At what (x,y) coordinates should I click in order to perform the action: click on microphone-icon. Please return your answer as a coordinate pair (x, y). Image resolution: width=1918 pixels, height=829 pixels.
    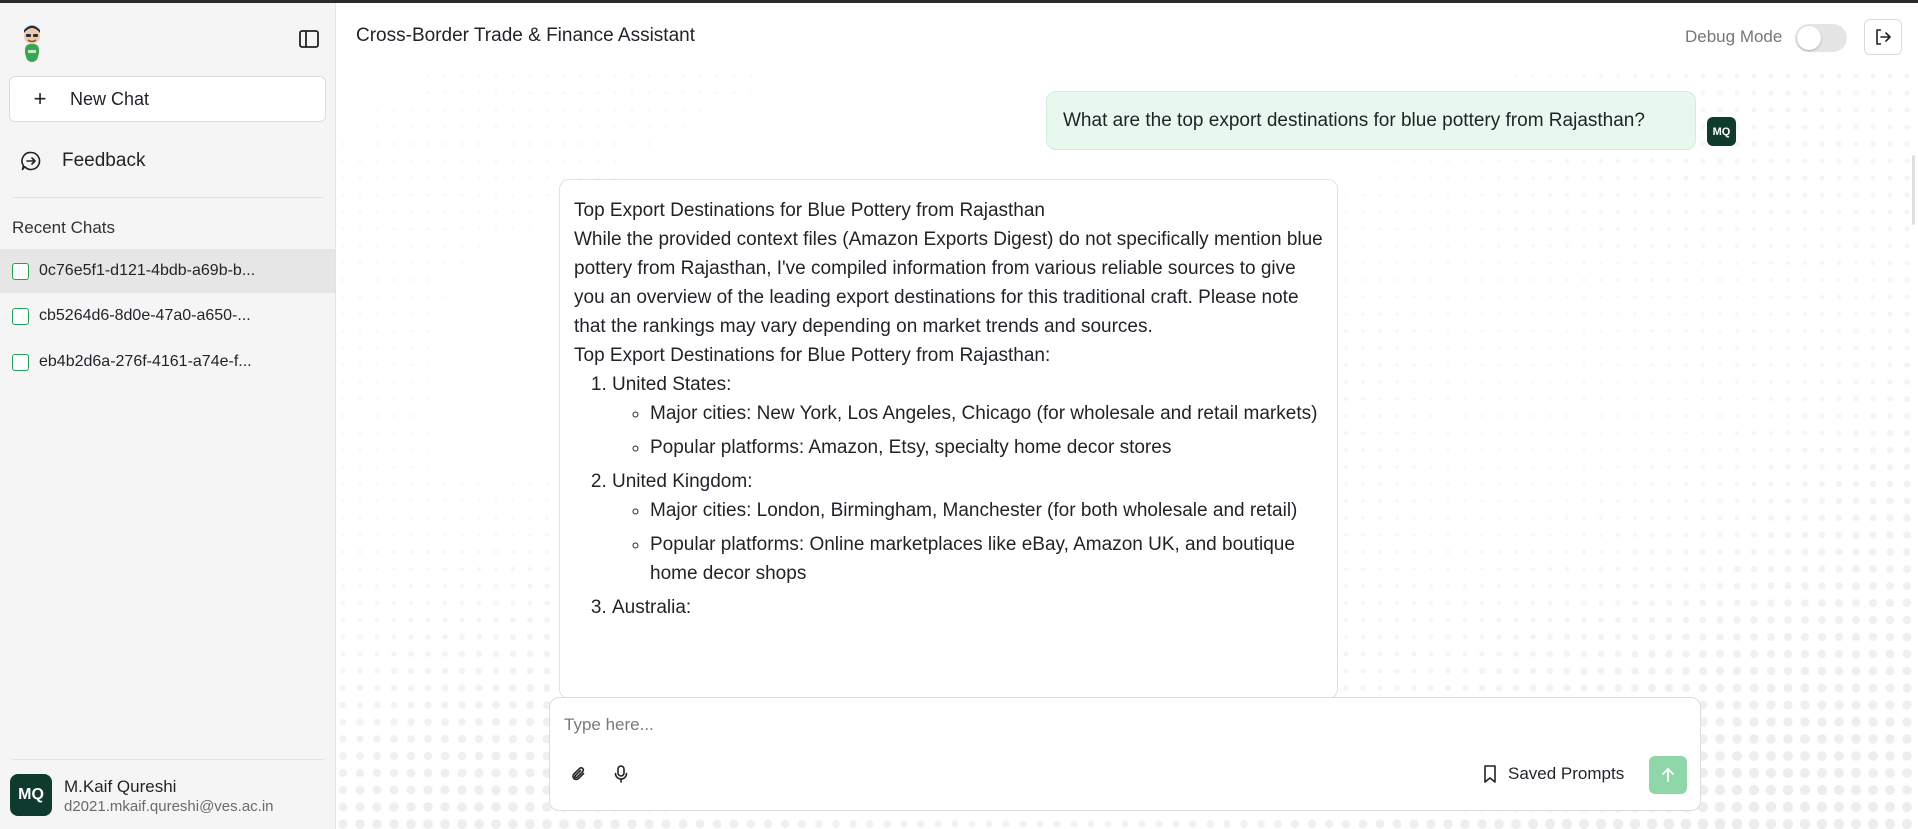
    Looking at the image, I should click on (621, 774).